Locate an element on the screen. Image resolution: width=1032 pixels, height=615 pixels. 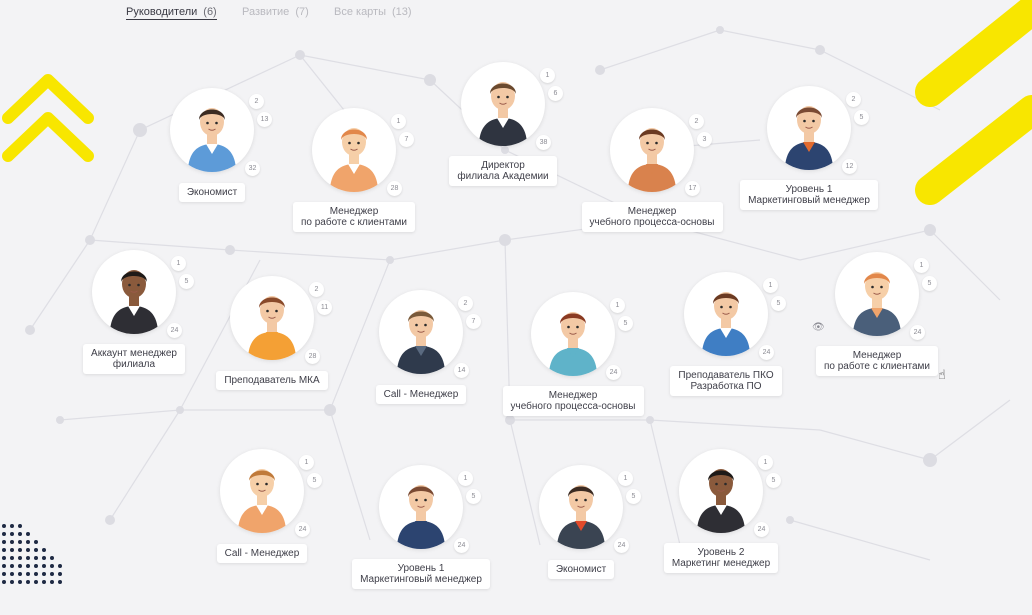
eye-icon: 👁 is located at coordinates (818, 327).